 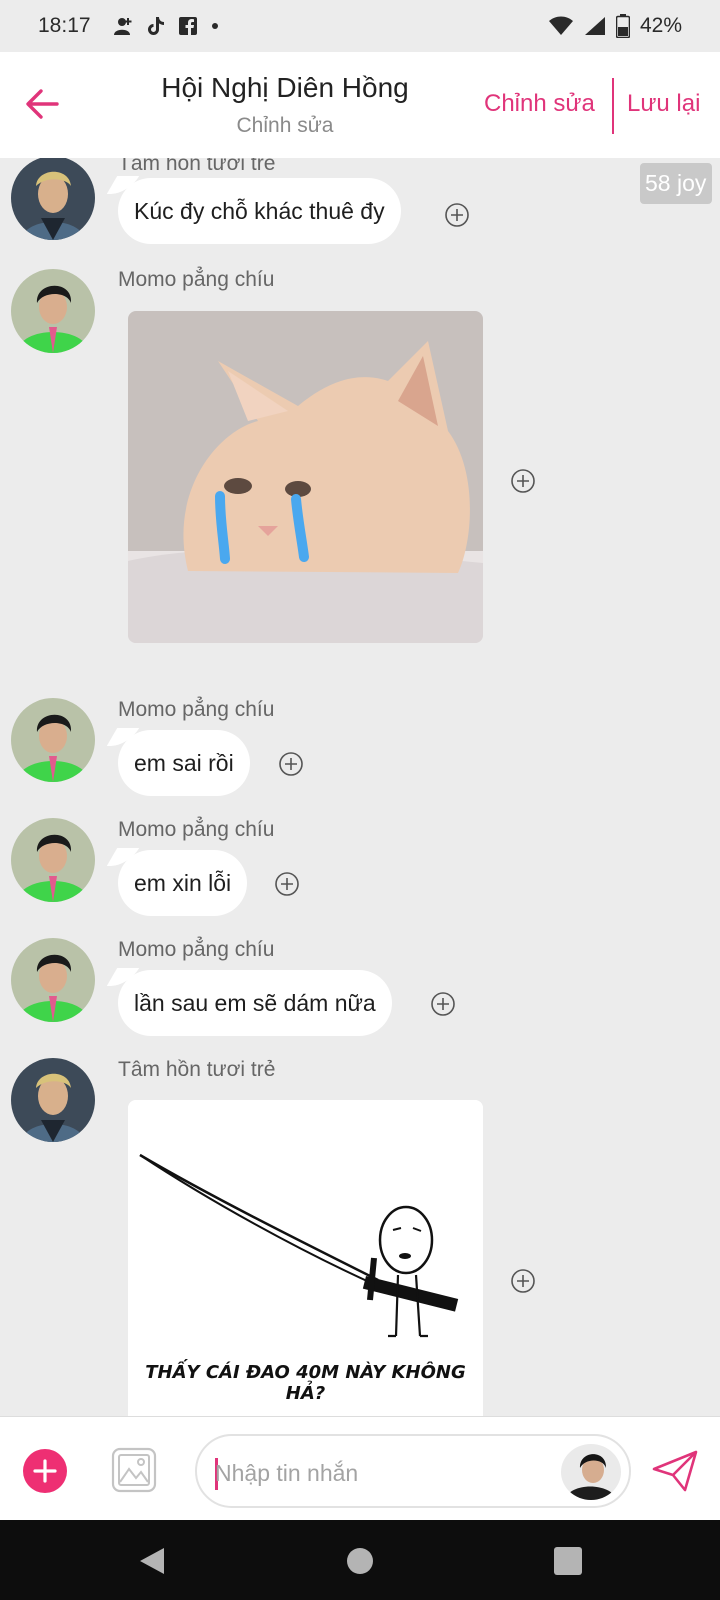 I want to click on back-button, so click(x=42, y=104).